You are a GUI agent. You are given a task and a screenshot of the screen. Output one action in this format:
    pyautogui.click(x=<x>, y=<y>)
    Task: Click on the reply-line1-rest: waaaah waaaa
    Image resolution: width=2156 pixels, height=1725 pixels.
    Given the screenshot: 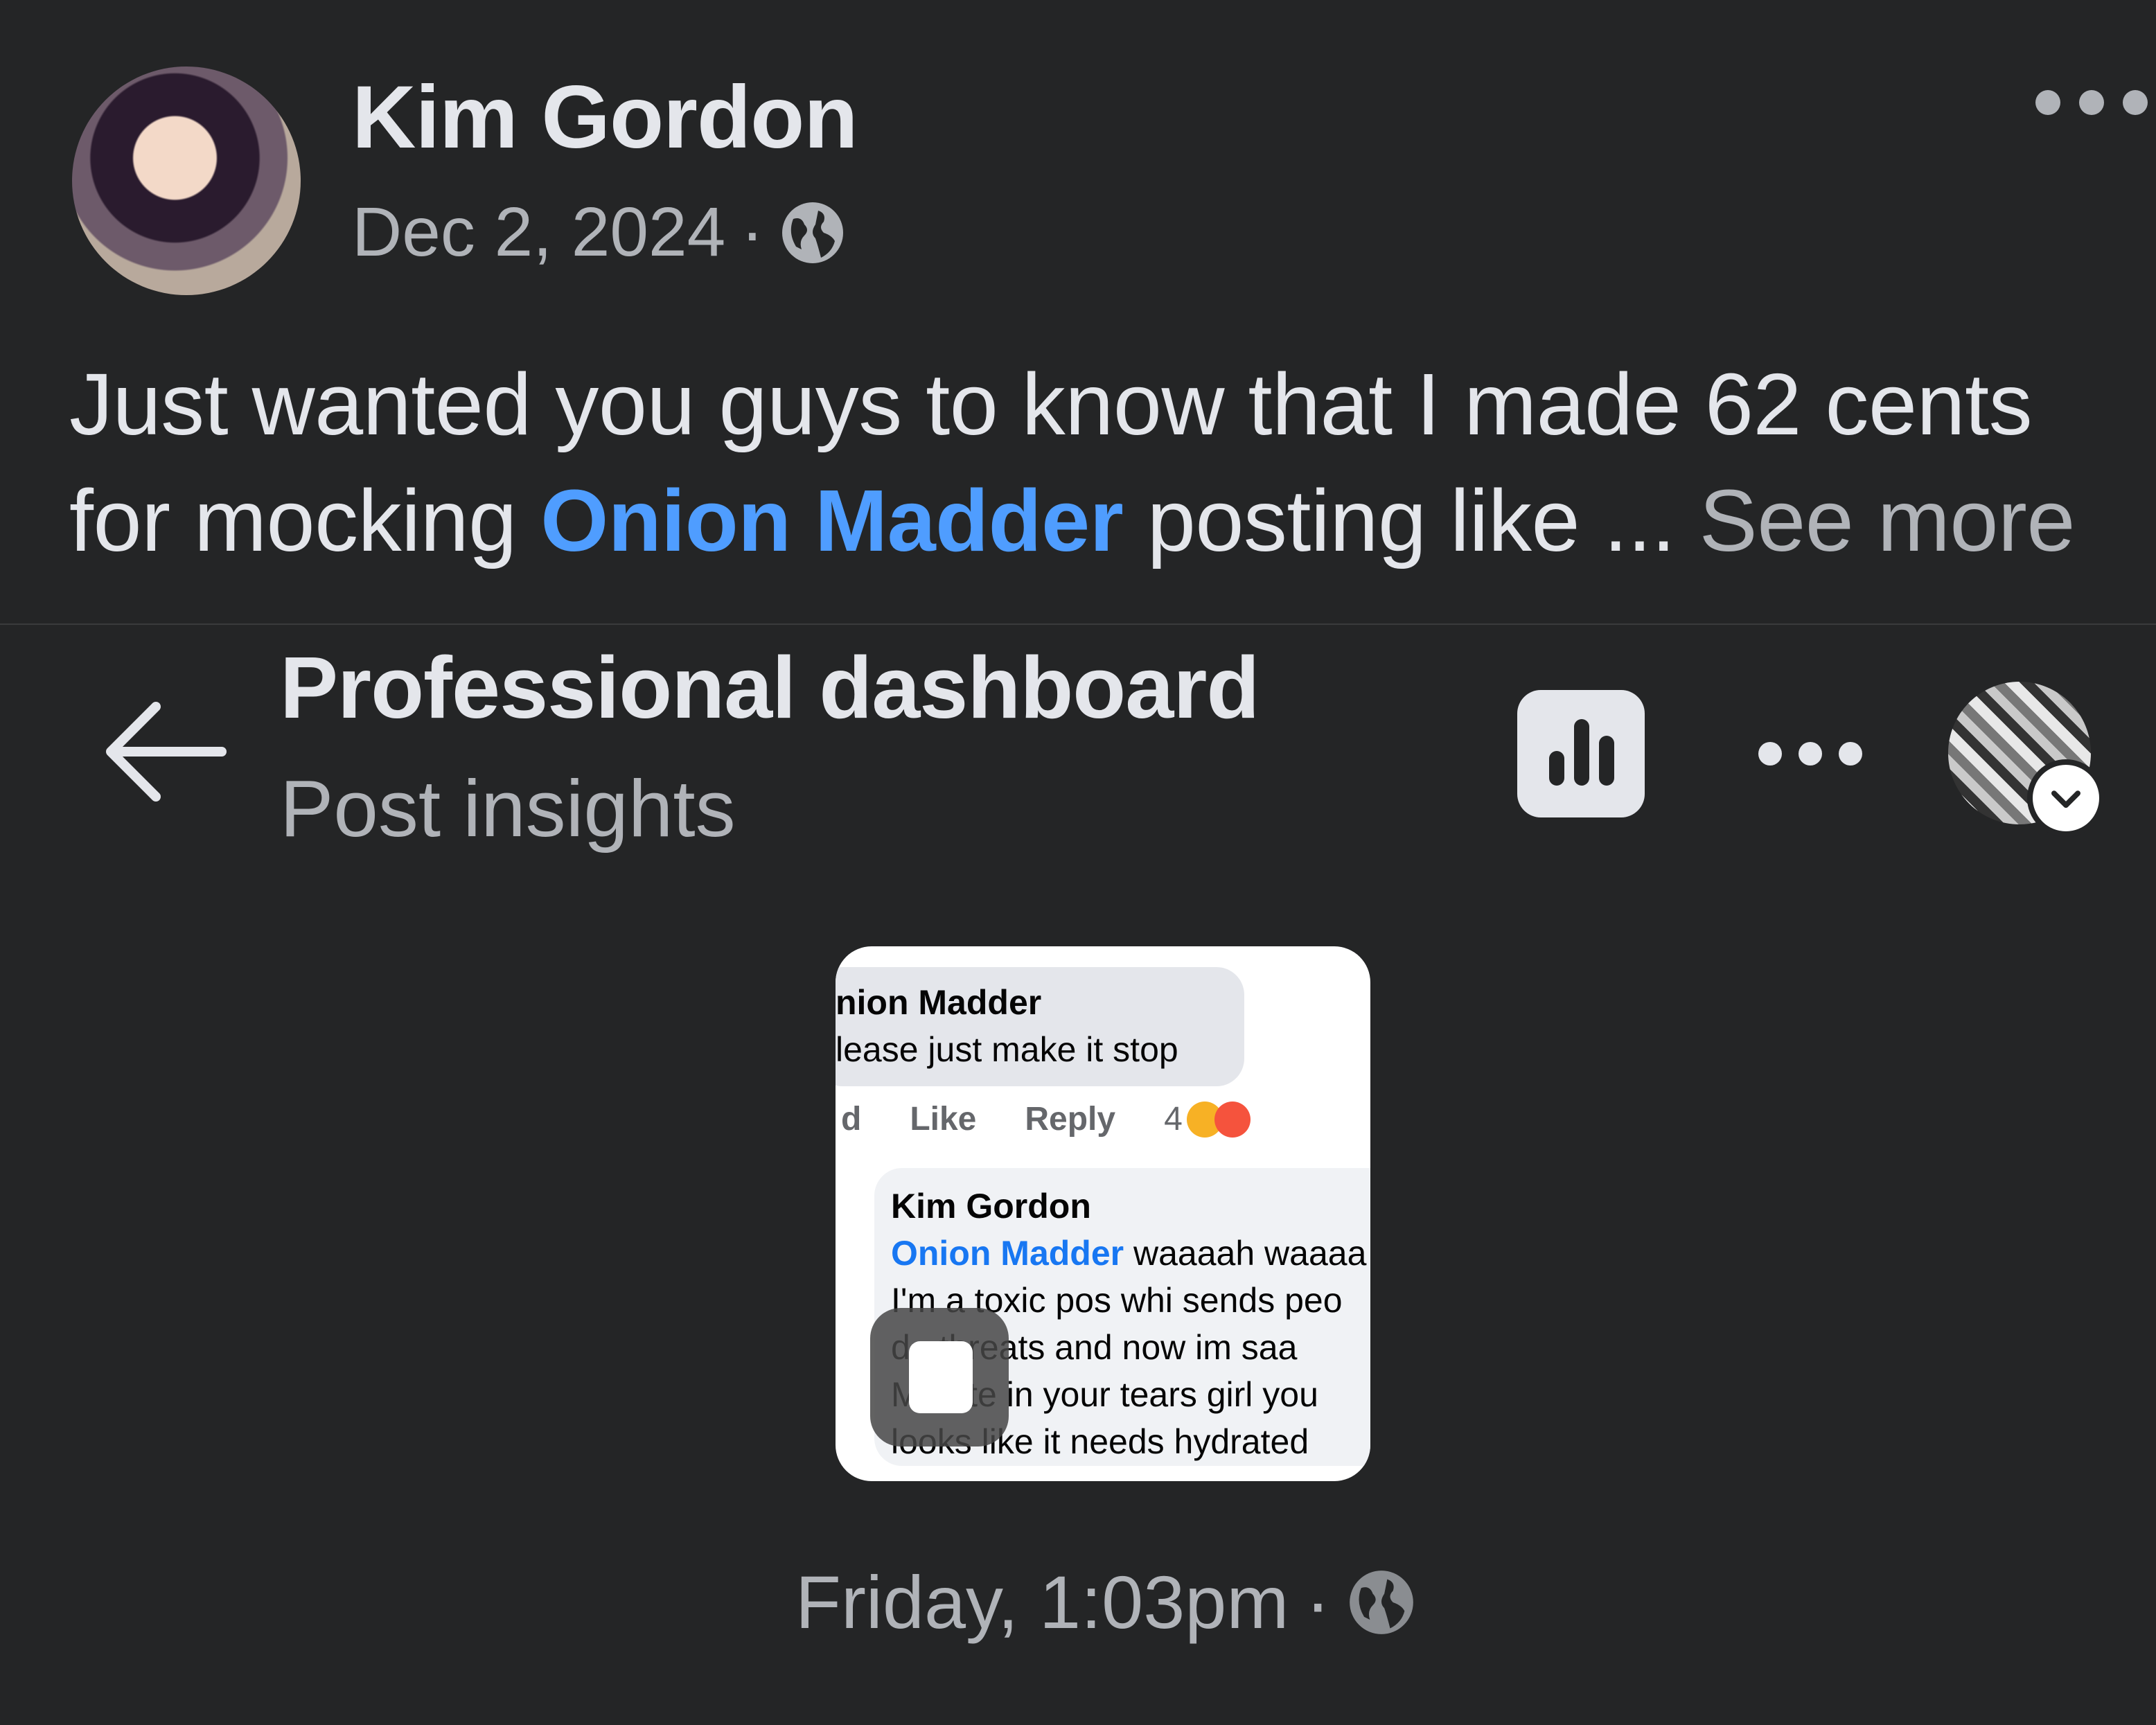 What is the action you would take?
    pyautogui.click(x=1245, y=1253)
    